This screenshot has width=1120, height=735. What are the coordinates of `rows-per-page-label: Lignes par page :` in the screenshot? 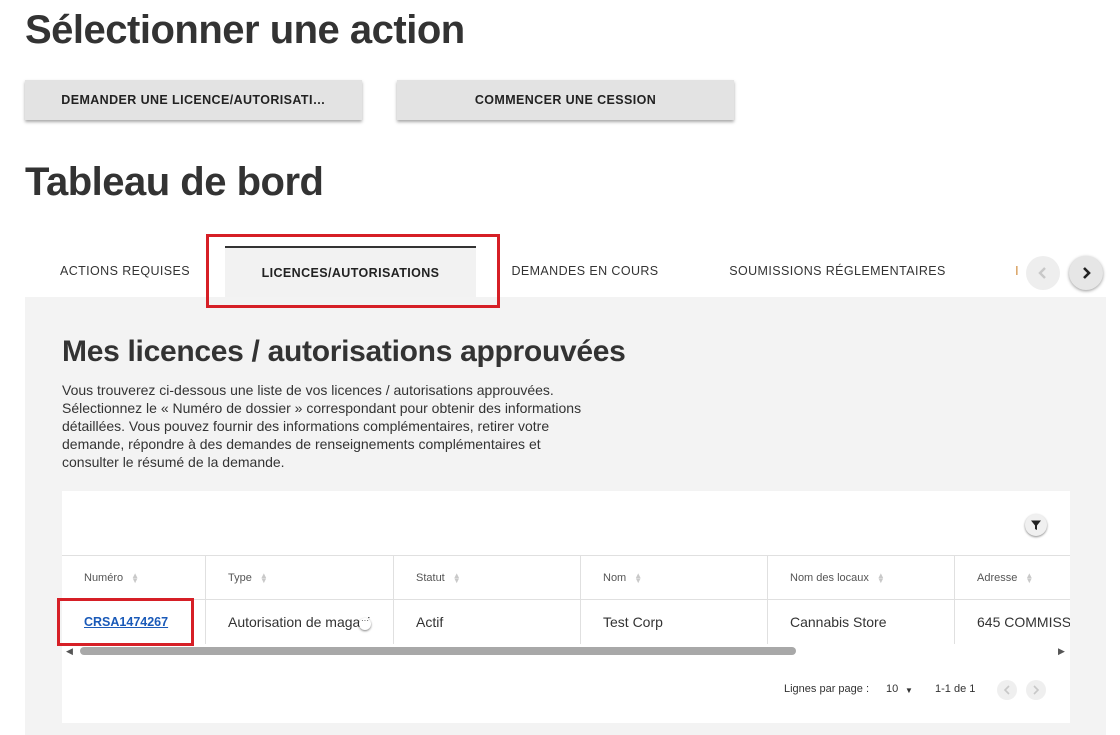 It's located at (827, 689).